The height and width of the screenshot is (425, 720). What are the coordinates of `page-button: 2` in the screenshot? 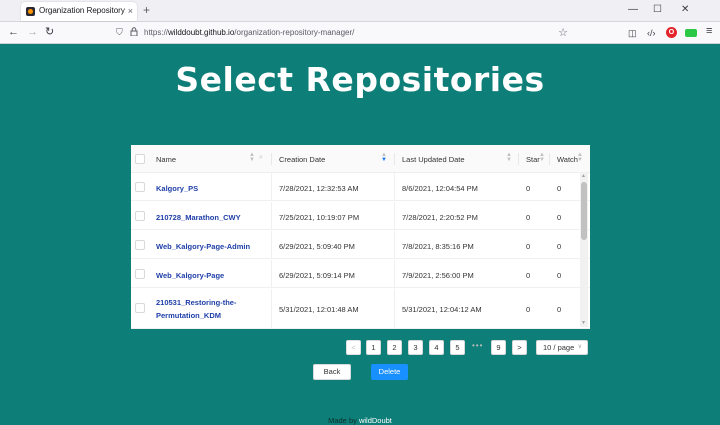 It's located at (394, 347).